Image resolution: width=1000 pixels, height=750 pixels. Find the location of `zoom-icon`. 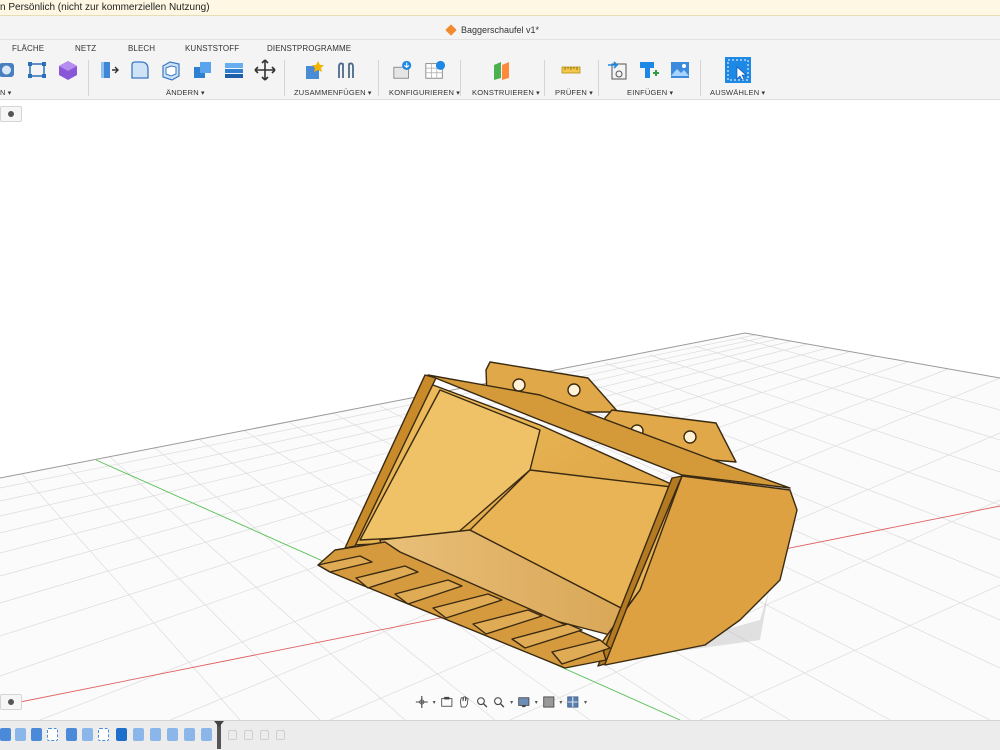

zoom-icon is located at coordinates (499, 702).